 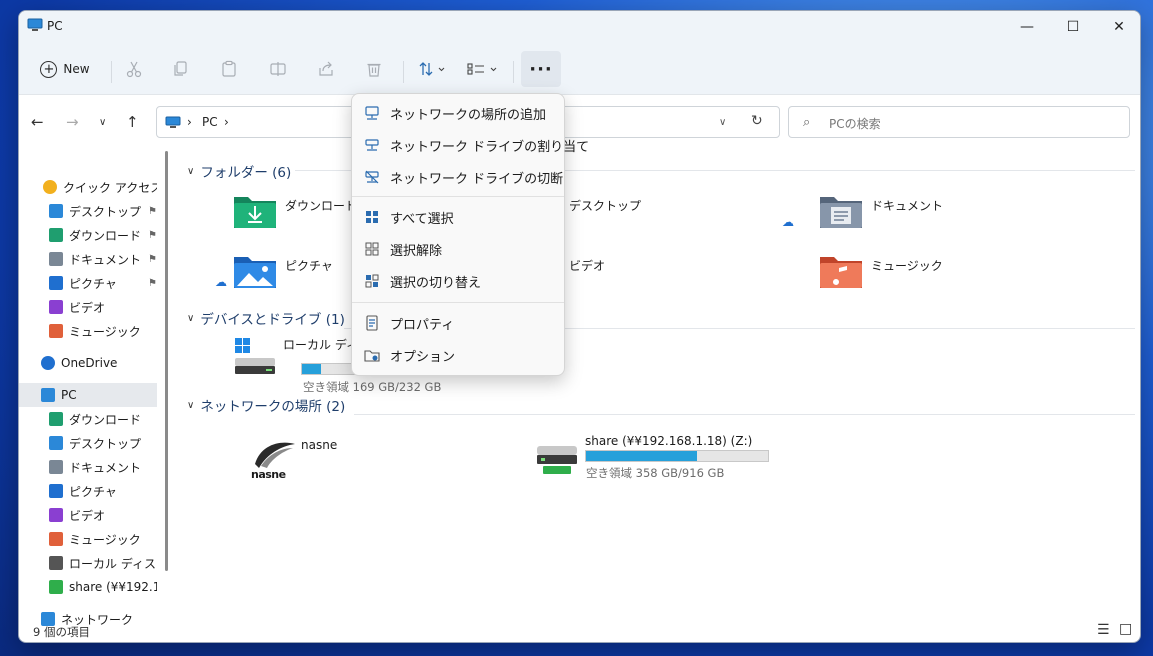 I want to click on network-item-label: nasne, so click(x=319, y=445).